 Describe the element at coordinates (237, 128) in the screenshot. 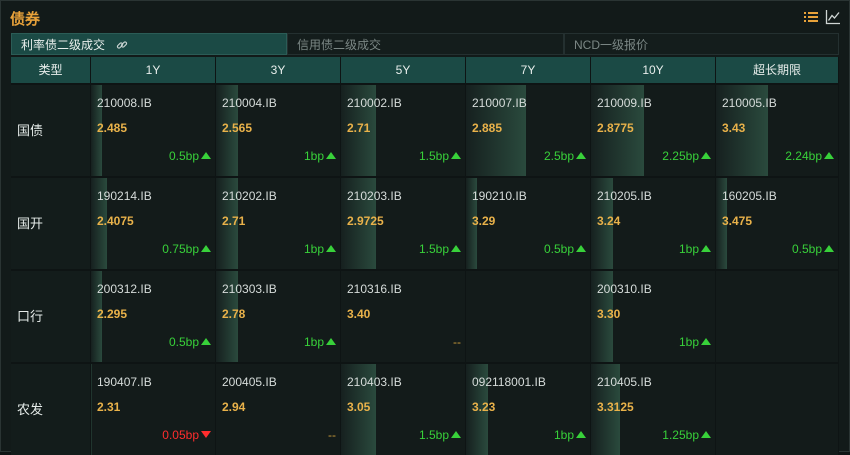

I see `bond-yield: 2.565` at that location.